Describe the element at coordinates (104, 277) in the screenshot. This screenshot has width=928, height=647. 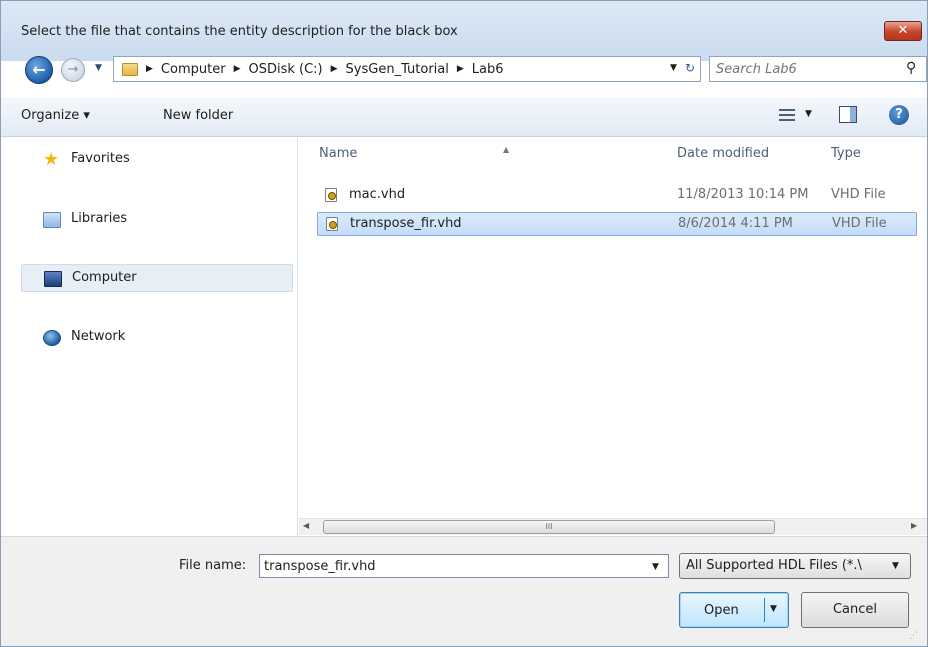
I see `nav-item-label: Computer` at that location.